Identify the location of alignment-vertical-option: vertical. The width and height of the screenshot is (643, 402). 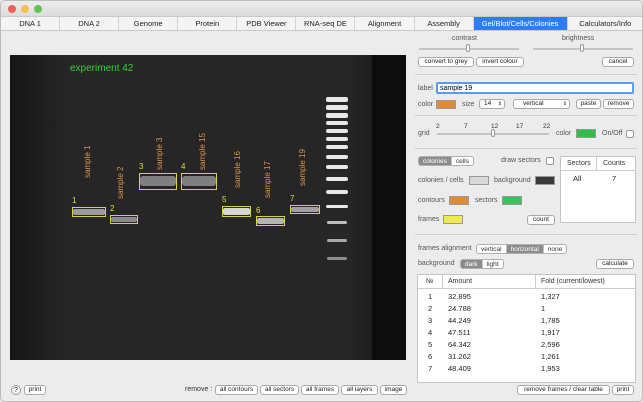
(492, 249).